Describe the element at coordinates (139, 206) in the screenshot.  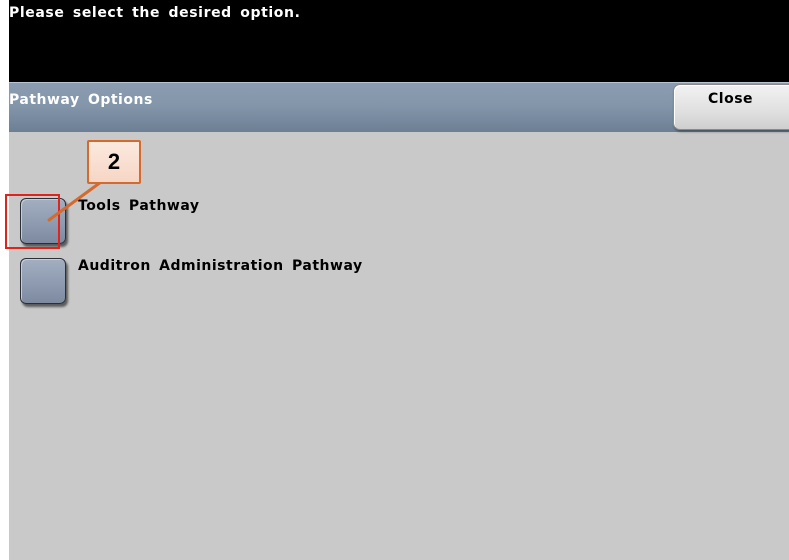
I see `tools-pathway-label: Tools Pathway` at that location.